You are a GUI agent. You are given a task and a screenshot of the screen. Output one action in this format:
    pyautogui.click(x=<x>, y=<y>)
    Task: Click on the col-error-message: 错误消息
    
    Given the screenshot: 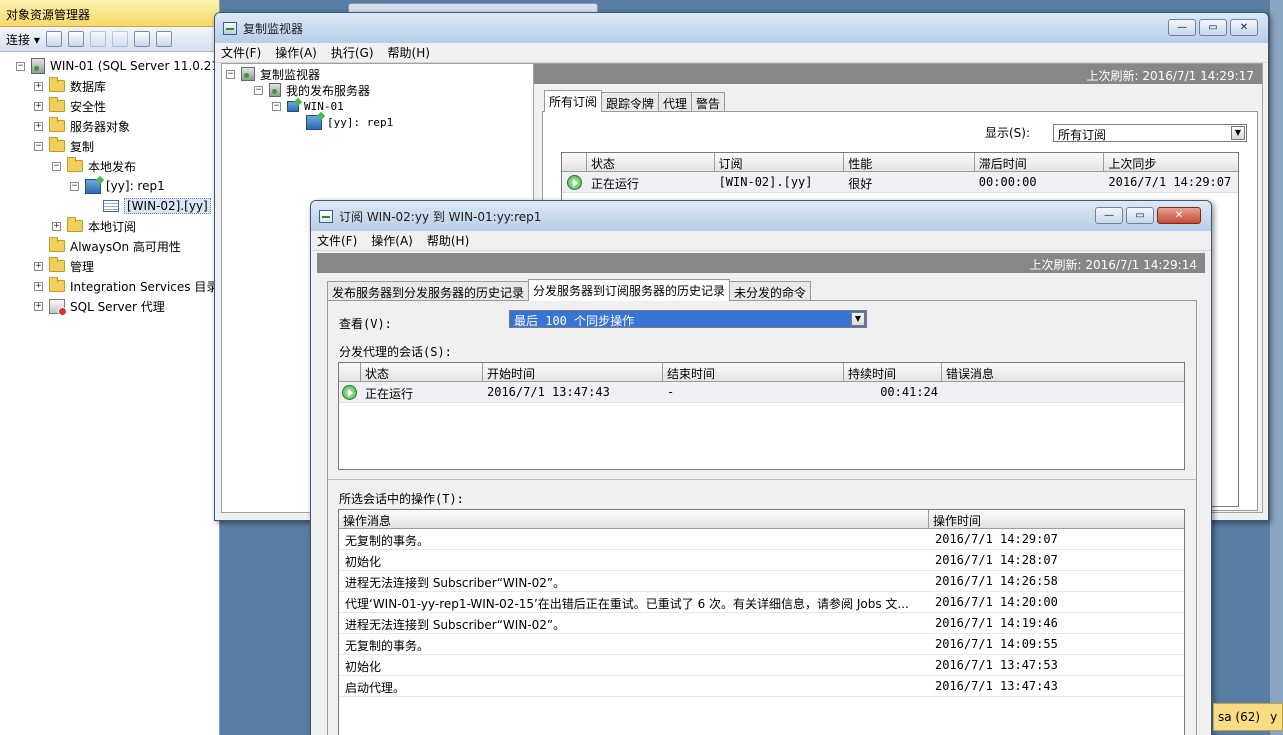 What is the action you would take?
    pyautogui.click(x=1063, y=372)
    